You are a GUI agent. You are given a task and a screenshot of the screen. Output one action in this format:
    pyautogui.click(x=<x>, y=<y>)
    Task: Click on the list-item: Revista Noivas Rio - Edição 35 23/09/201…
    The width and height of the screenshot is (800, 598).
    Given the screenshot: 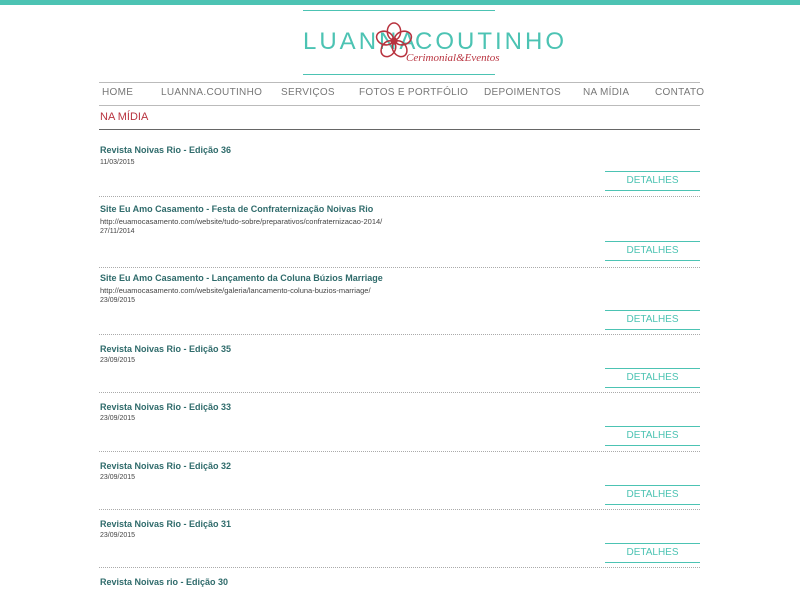 What is the action you would take?
    pyautogui.click(x=399, y=364)
    